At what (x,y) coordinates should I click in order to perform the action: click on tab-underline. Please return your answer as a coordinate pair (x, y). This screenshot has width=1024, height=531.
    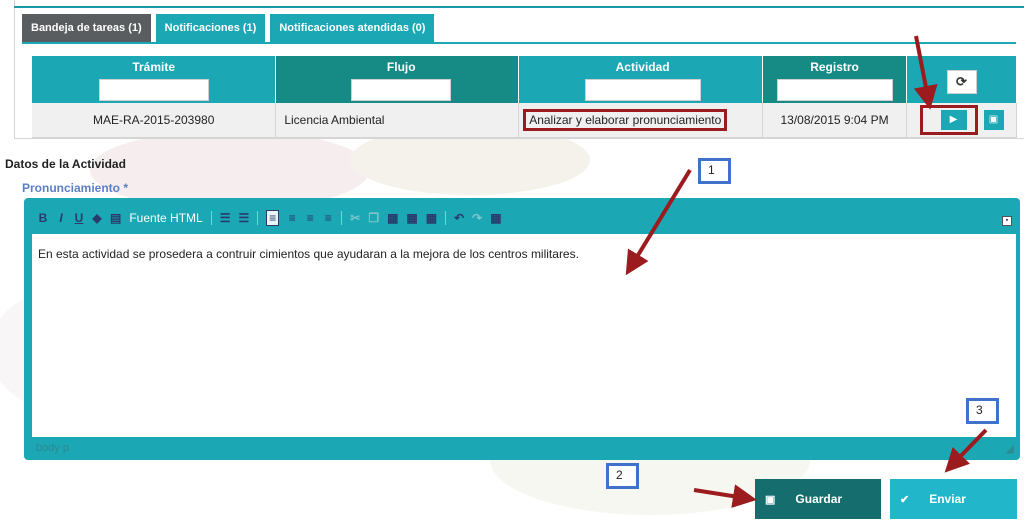
    Looking at the image, I should click on (519, 43).